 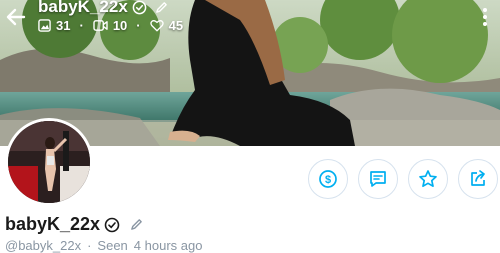 I want to click on tip-button: $, so click(x=328, y=179).